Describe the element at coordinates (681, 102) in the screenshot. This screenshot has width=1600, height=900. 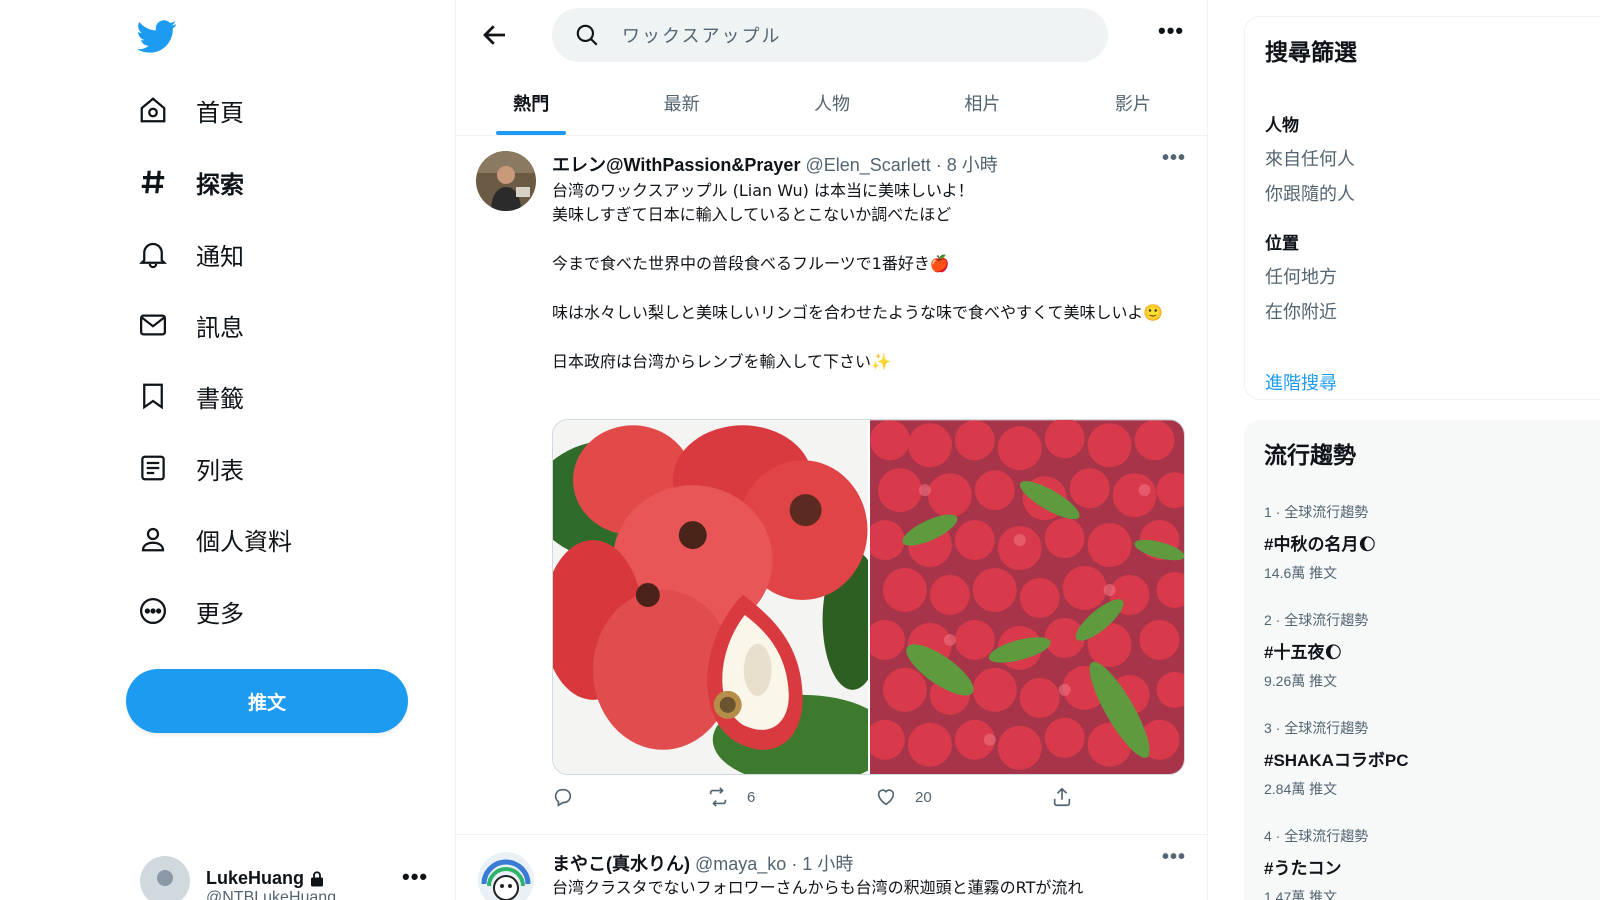
I see `tab-latest: 最新` at that location.